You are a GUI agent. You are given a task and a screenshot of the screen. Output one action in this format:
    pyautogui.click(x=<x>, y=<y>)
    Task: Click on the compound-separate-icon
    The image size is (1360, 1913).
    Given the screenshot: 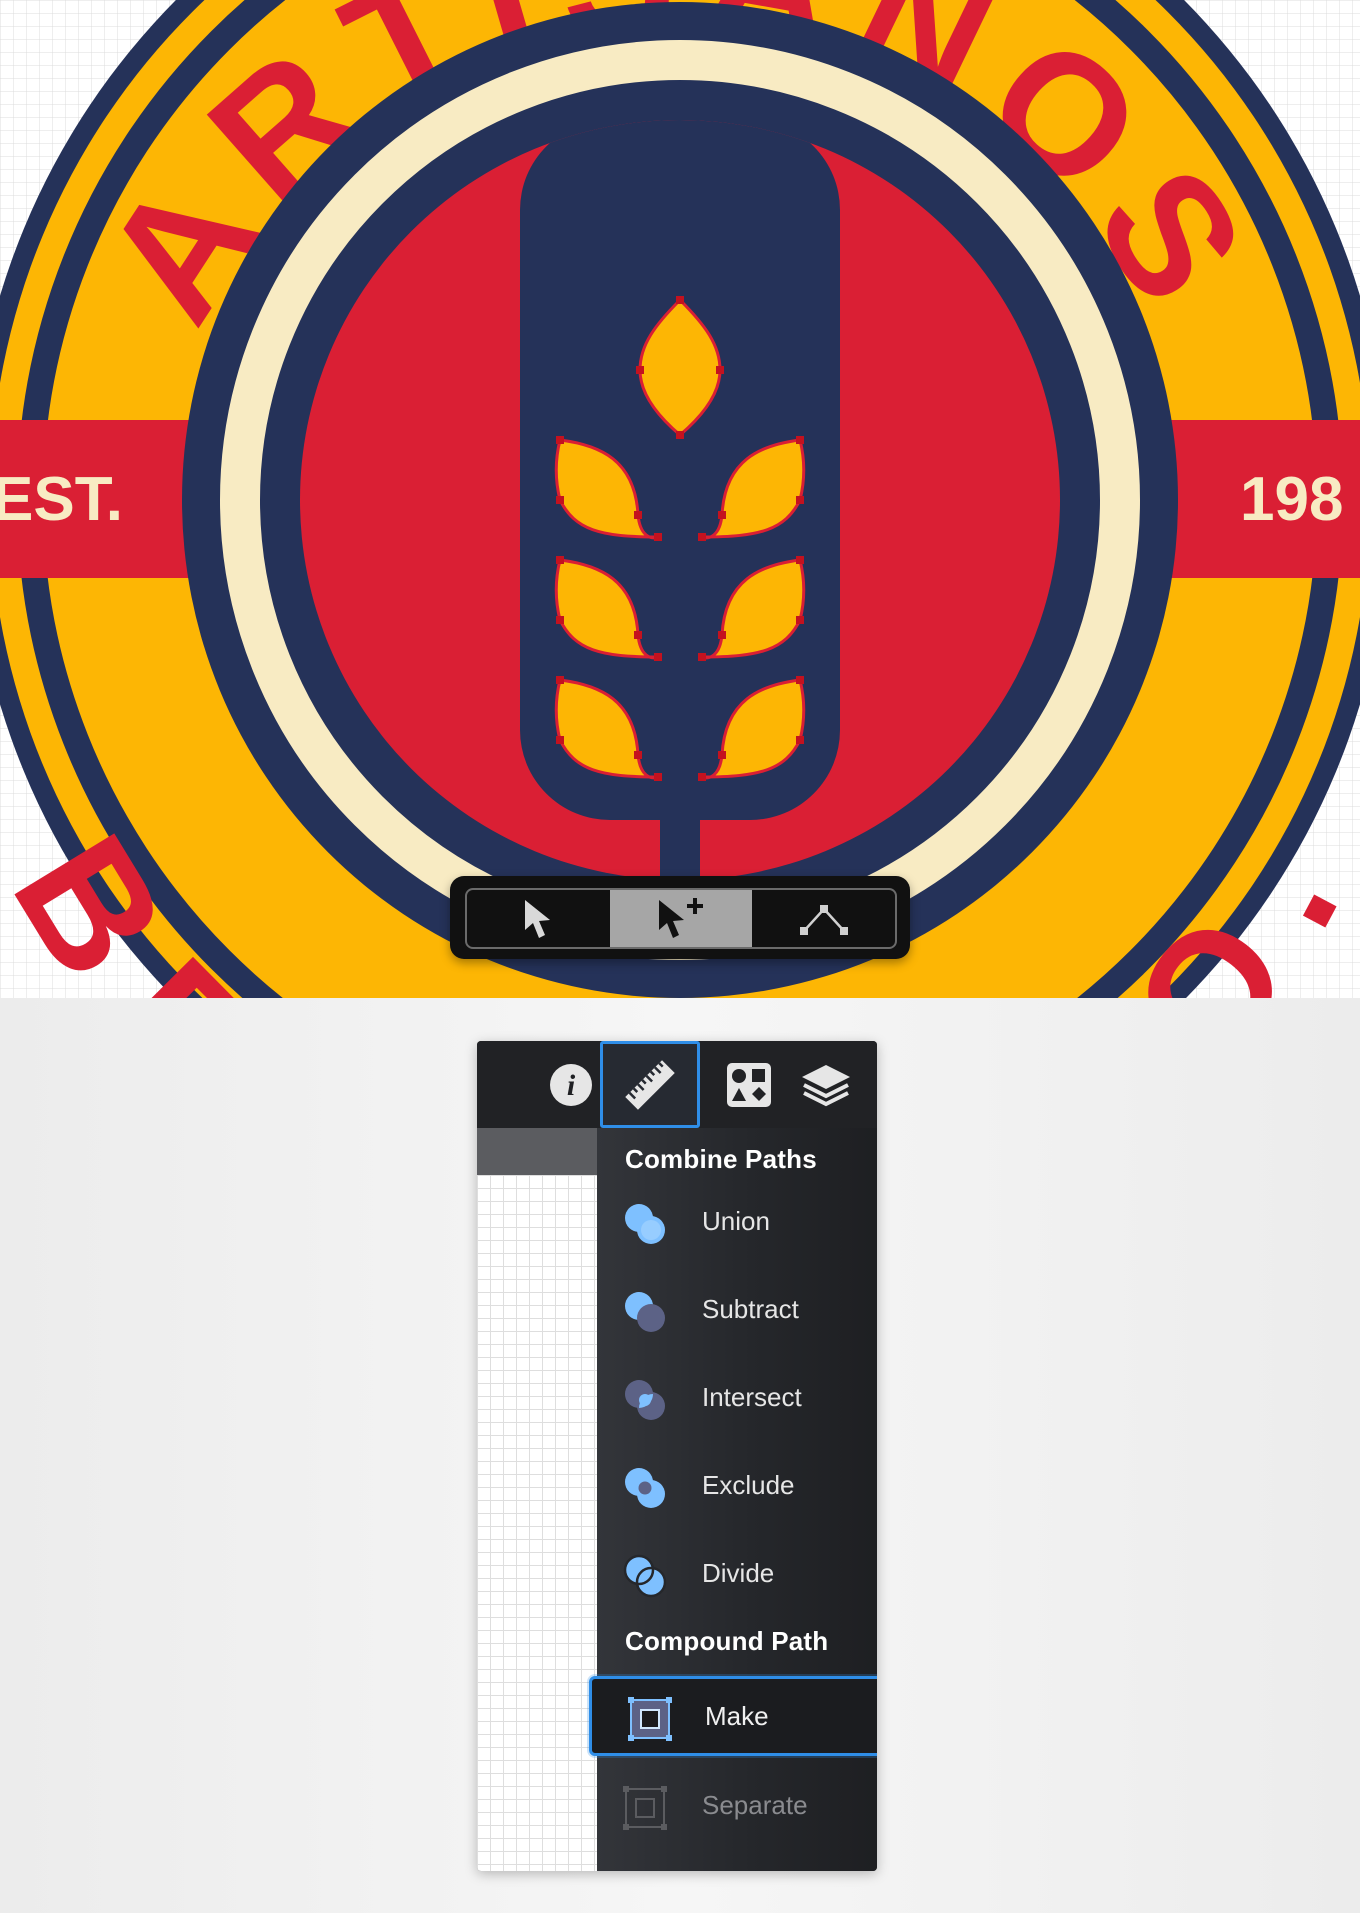 What is the action you would take?
    pyautogui.click(x=645, y=1808)
    